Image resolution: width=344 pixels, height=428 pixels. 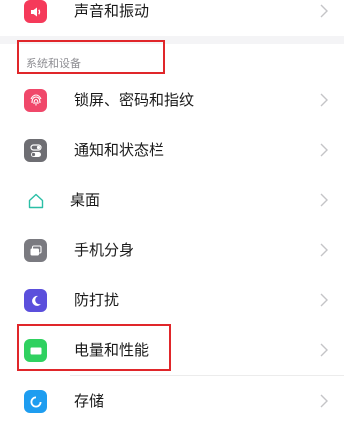 What do you see at coordinates (35, 250) in the screenshot?
I see `dual-phone-icon` at bounding box center [35, 250].